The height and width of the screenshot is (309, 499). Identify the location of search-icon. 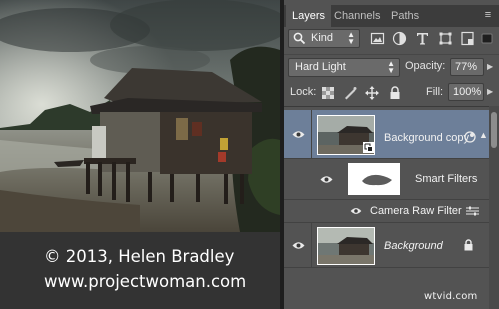
(299, 38).